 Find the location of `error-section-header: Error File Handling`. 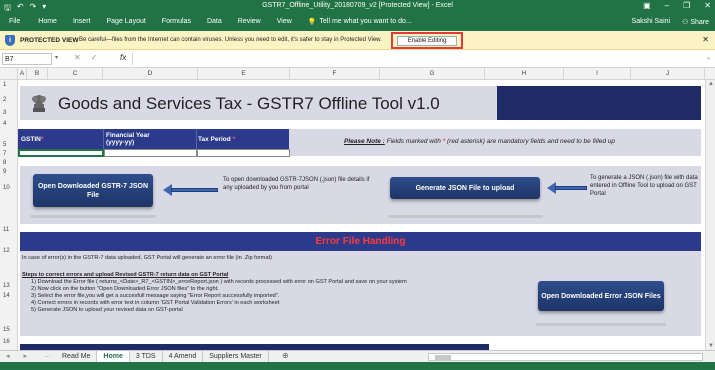

error-section-header: Error File Handling is located at coordinates (360, 241).